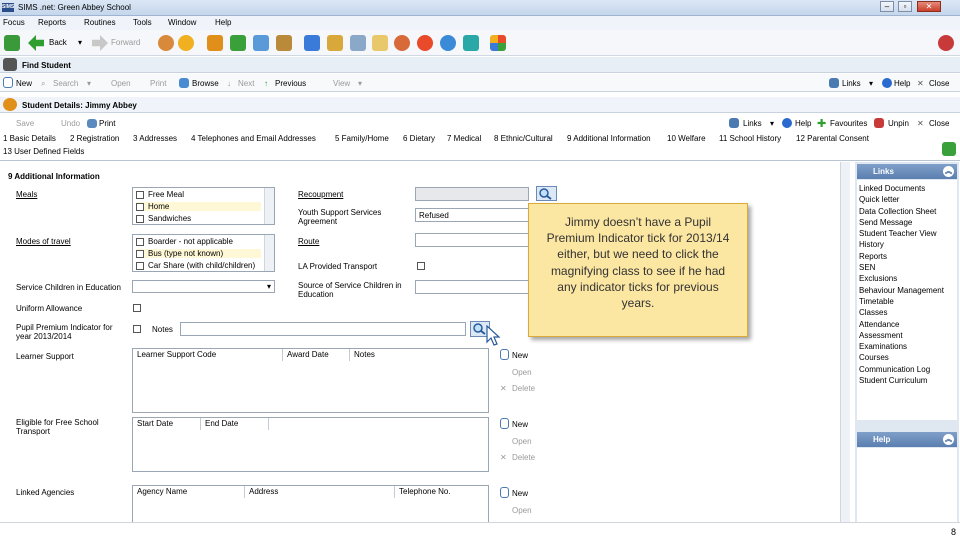 The height and width of the screenshot is (540, 960). Describe the element at coordinates (949, 149) in the screenshot. I see `refresh-panel-icon` at that location.